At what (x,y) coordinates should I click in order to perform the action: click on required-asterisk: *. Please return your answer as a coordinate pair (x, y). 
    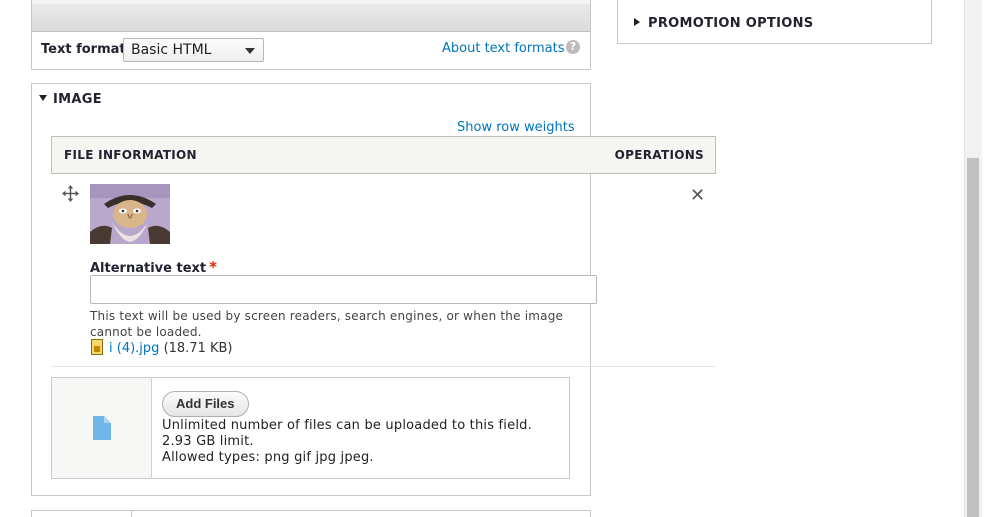
    Looking at the image, I should click on (213, 267).